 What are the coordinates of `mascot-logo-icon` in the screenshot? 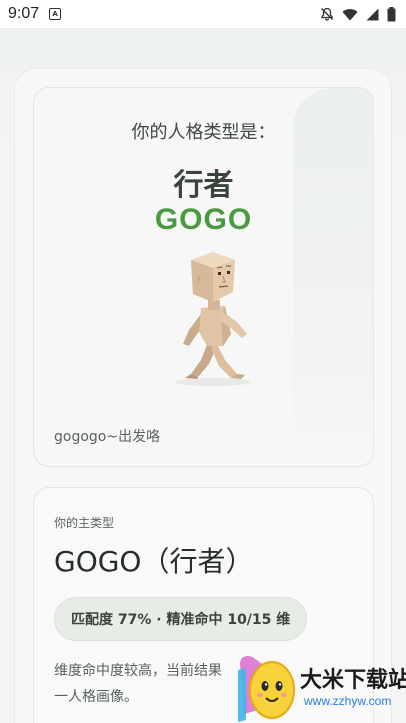 It's located at (266, 689).